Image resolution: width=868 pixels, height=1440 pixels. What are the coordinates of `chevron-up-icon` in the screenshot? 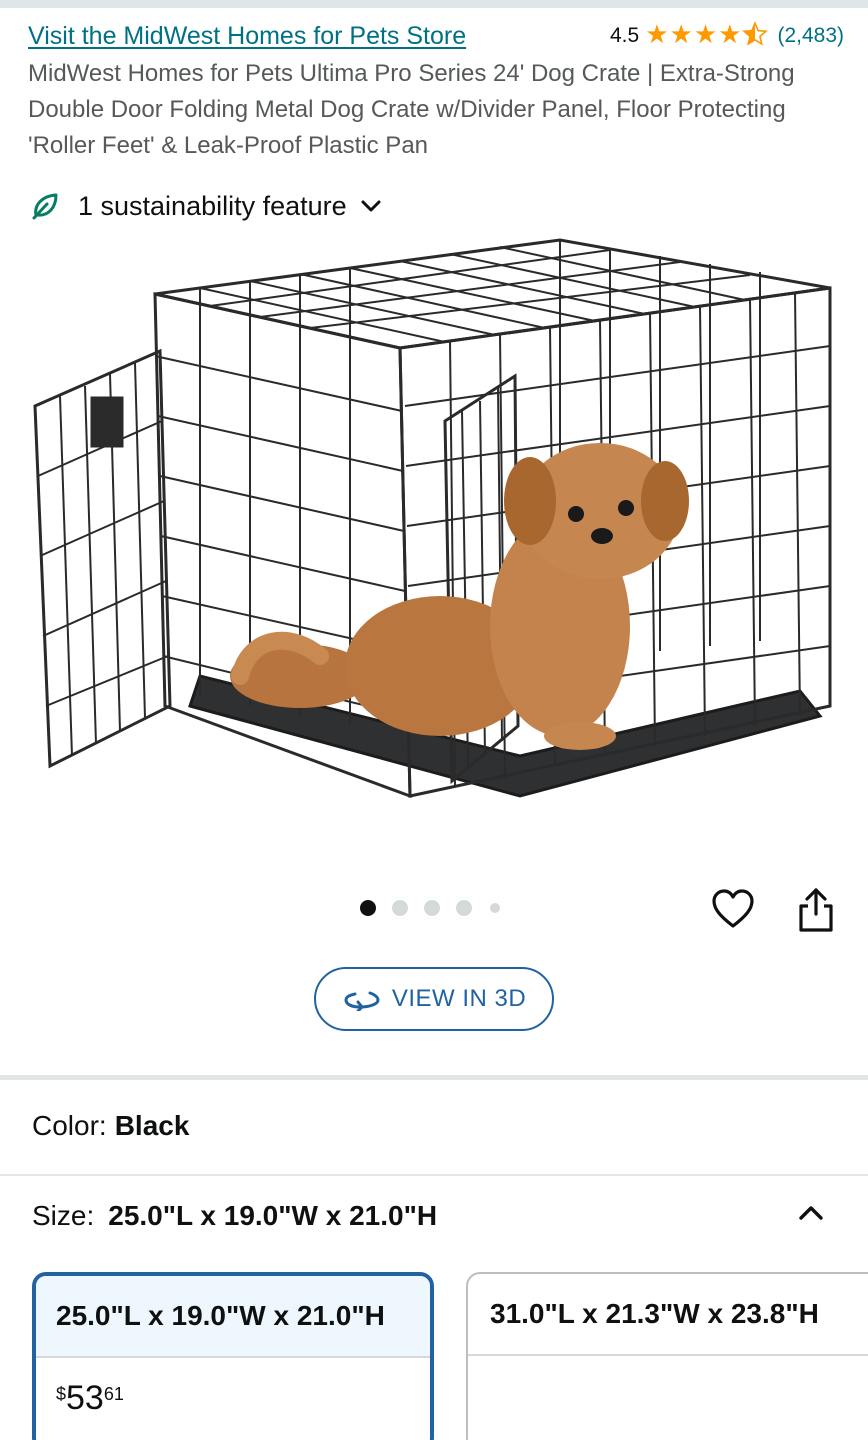 It's located at (811, 1213).